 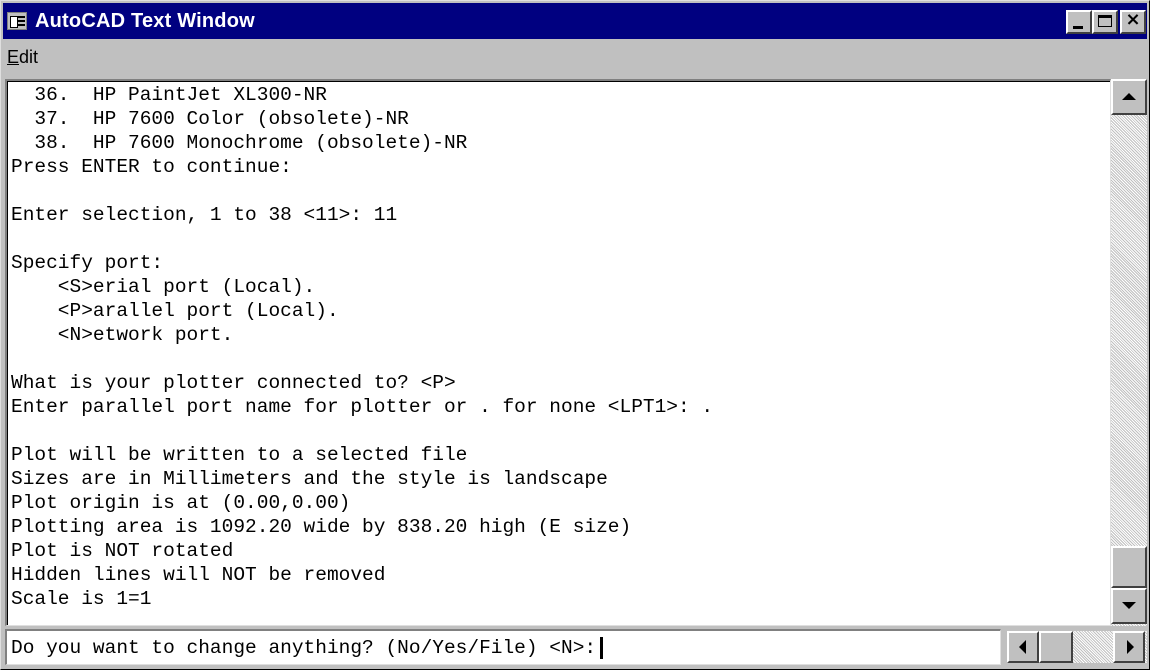 I want to click on text-line: <P>arallel port (Local)., so click(x=175, y=311).